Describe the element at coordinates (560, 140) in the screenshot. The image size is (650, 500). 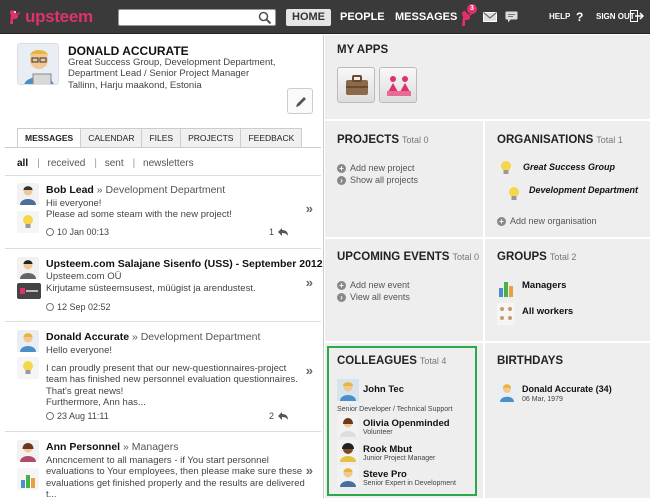
I see `organisations-title: ORGANISATIONS Total 1` at that location.